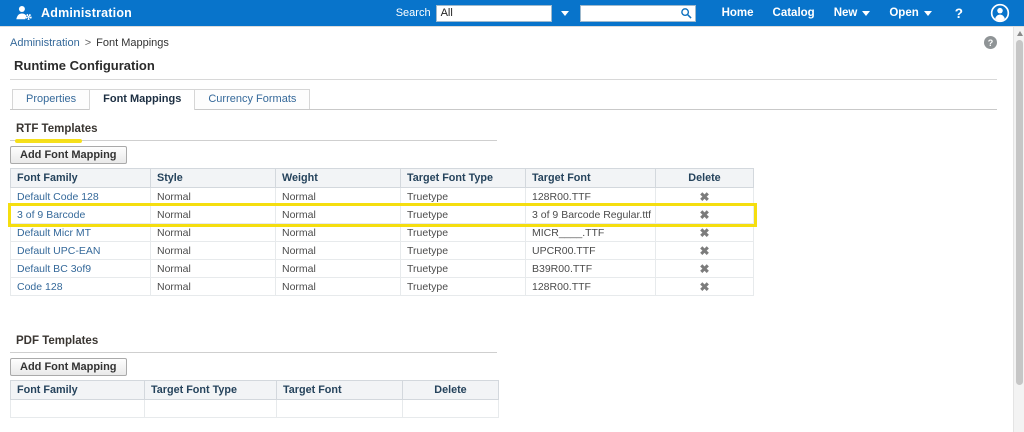 Image resolution: width=1024 pixels, height=432 pixels. What do you see at coordinates (852, 13) in the screenshot?
I see `nav-new-menu: New` at bounding box center [852, 13].